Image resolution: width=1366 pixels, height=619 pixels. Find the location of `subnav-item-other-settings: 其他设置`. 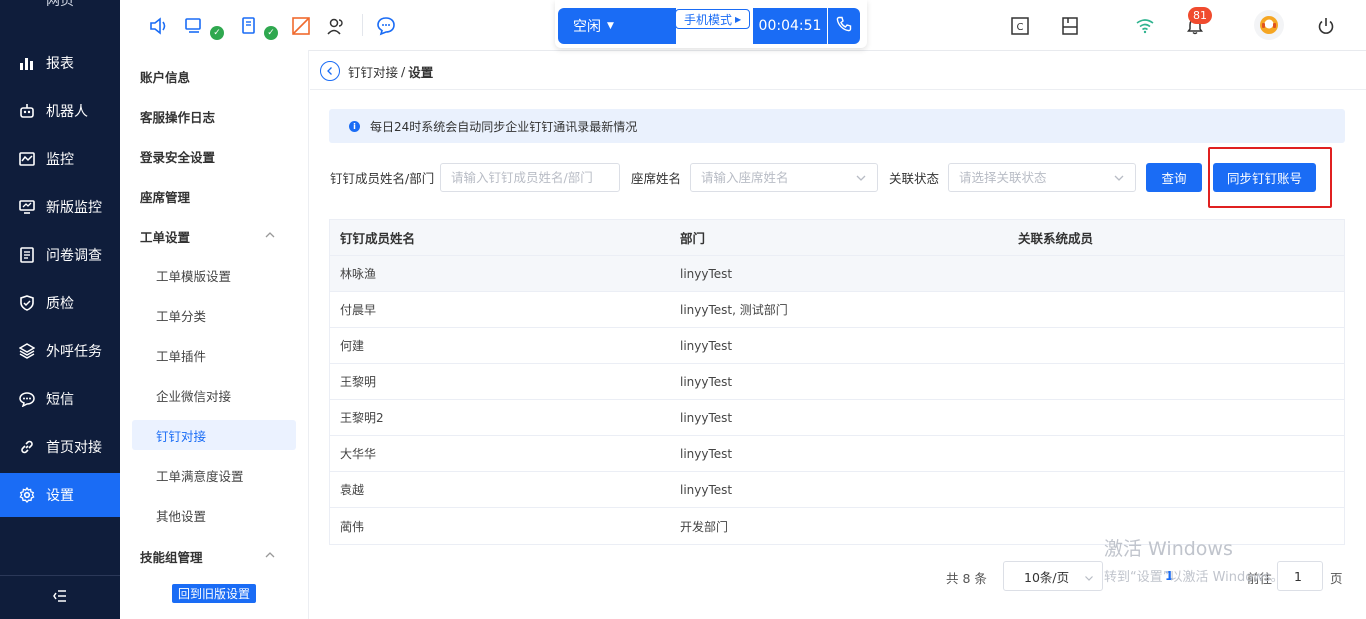

subnav-item-other-settings: 其他设置 is located at coordinates (214, 515).